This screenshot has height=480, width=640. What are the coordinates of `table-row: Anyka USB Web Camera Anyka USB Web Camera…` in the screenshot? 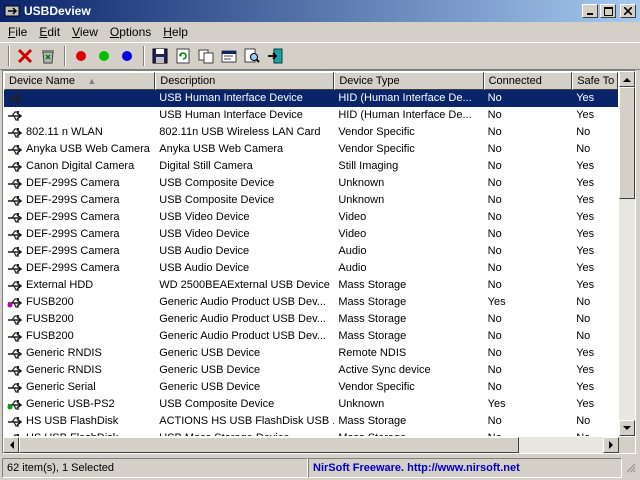 It's located at (311, 149).